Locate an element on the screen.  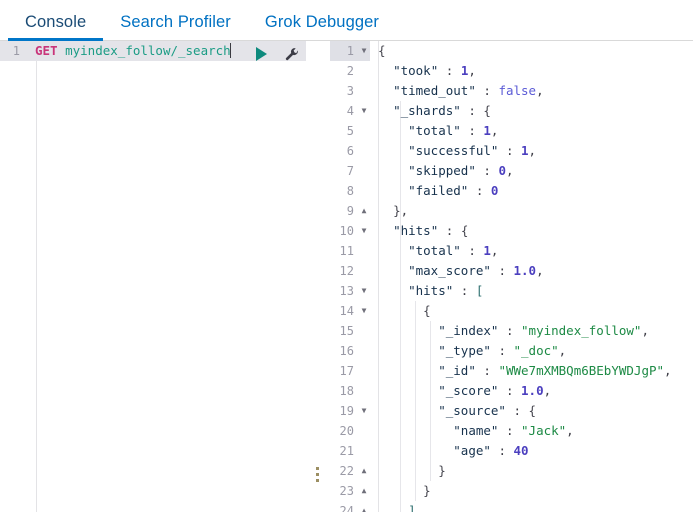
response-line-code: "took" : 1, is located at coordinates (434, 70).